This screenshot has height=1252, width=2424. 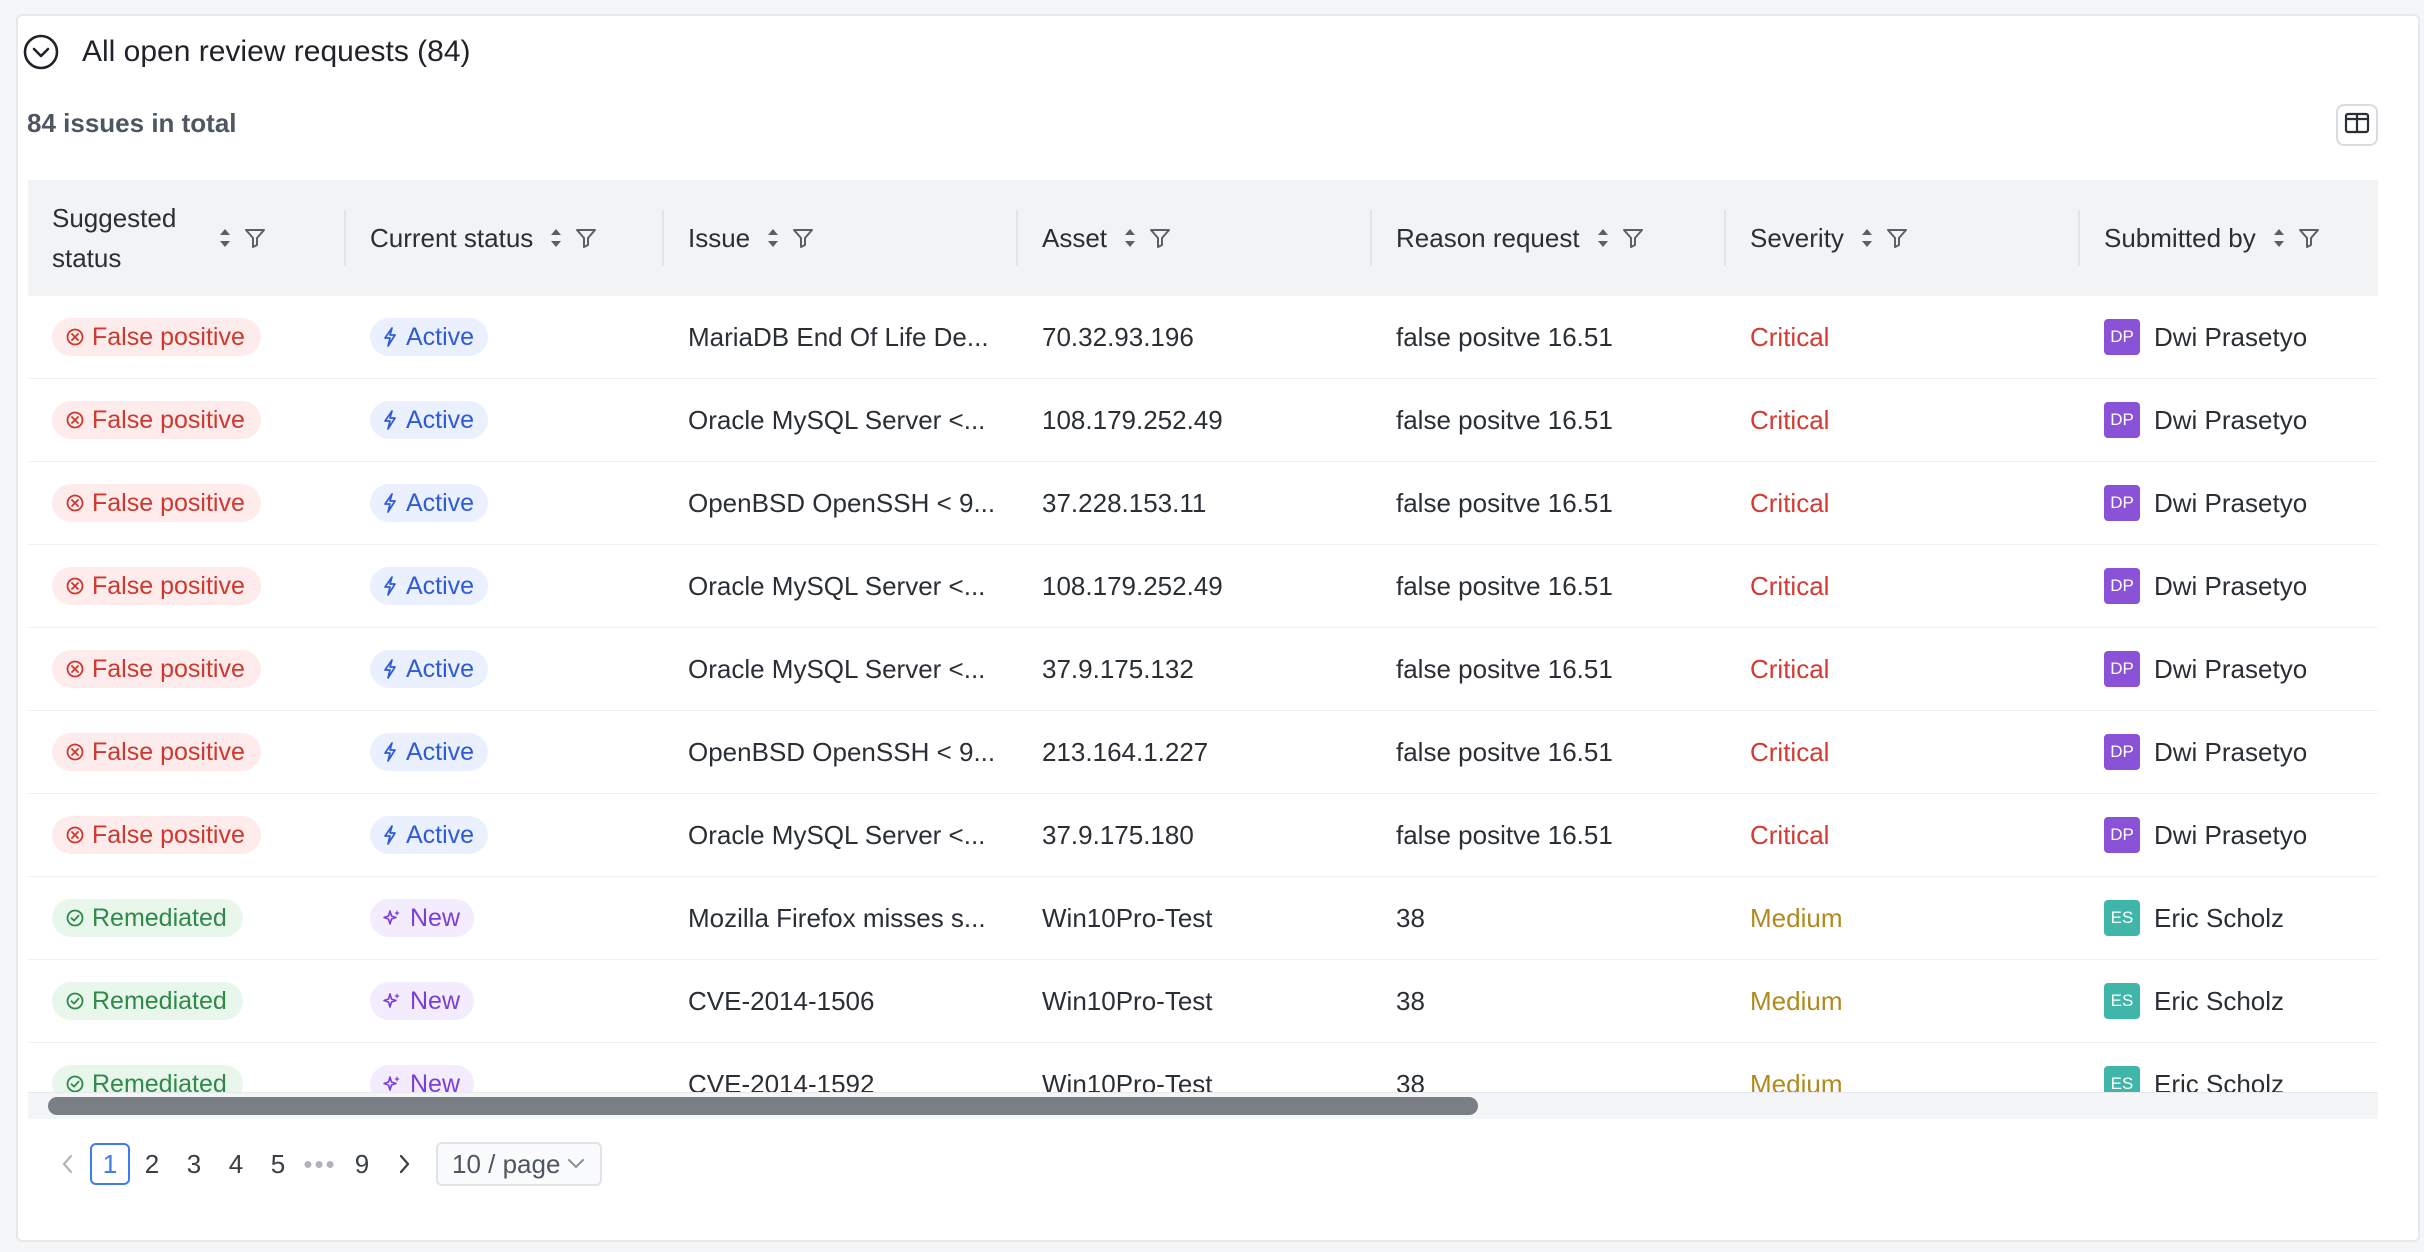 What do you see at coordinates (505, 238) in the screenshot?
I see `column-header-current-status: Current status` at bounding box center [505, 238].